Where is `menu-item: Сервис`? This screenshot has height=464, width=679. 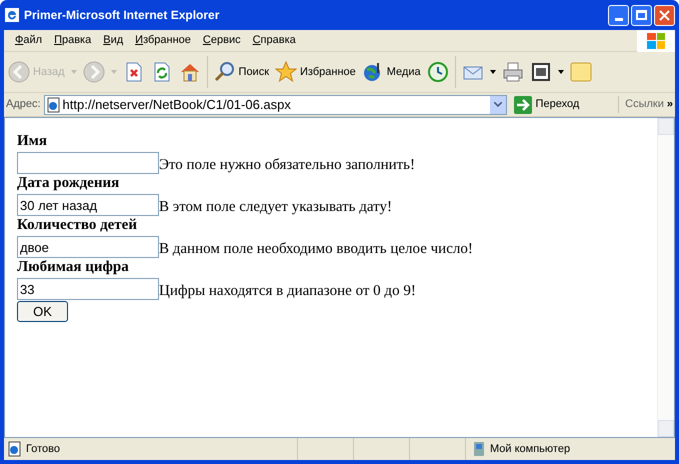 menu-item: Сервис is located at coordinates (222, 40).